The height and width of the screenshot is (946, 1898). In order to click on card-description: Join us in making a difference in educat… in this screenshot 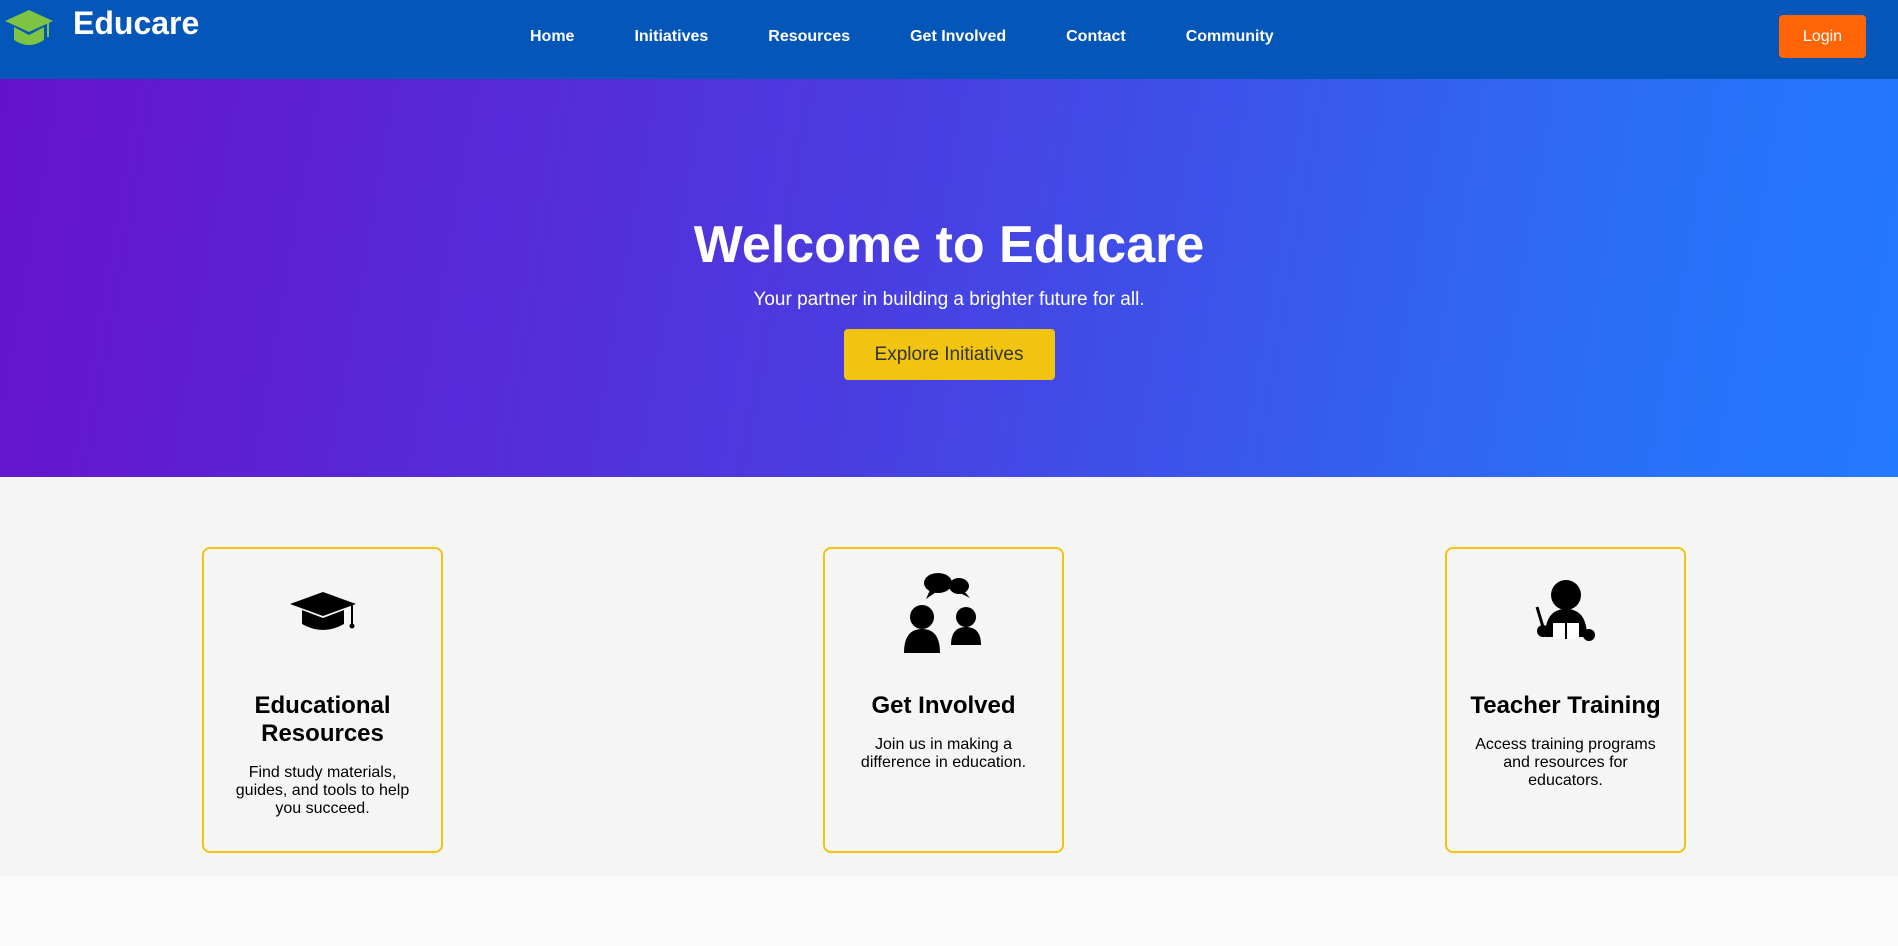, I will do `click(943, 753)`.